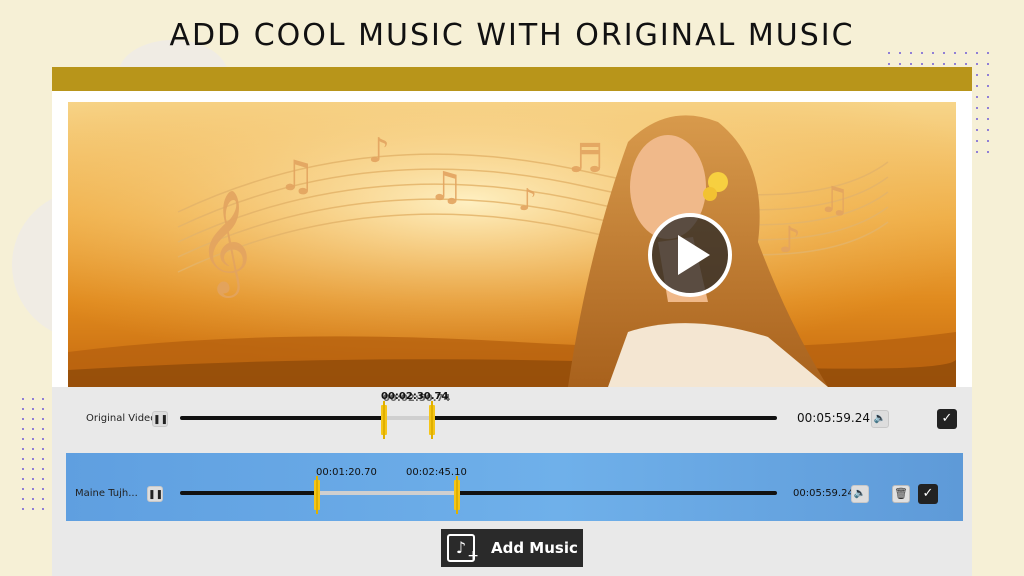  I want to click on check-icon: ✓, so click(928, 493).